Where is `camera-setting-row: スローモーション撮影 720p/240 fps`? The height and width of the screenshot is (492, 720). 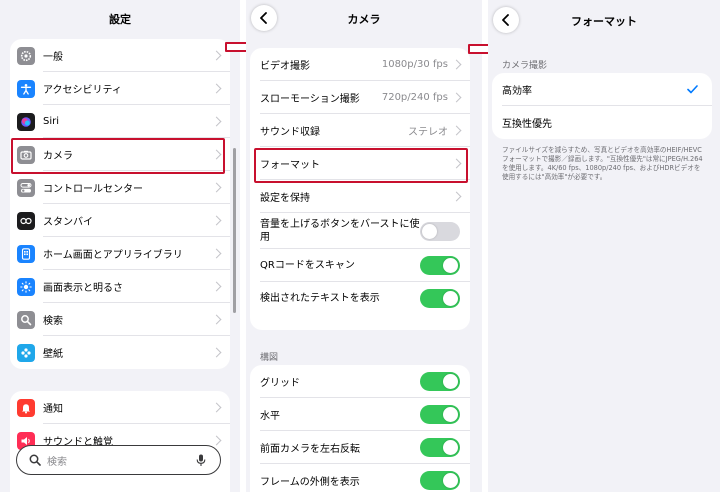 camera-setting-row: スローモーション撮影 720p/240 fps is located at coordinates (360, 97).